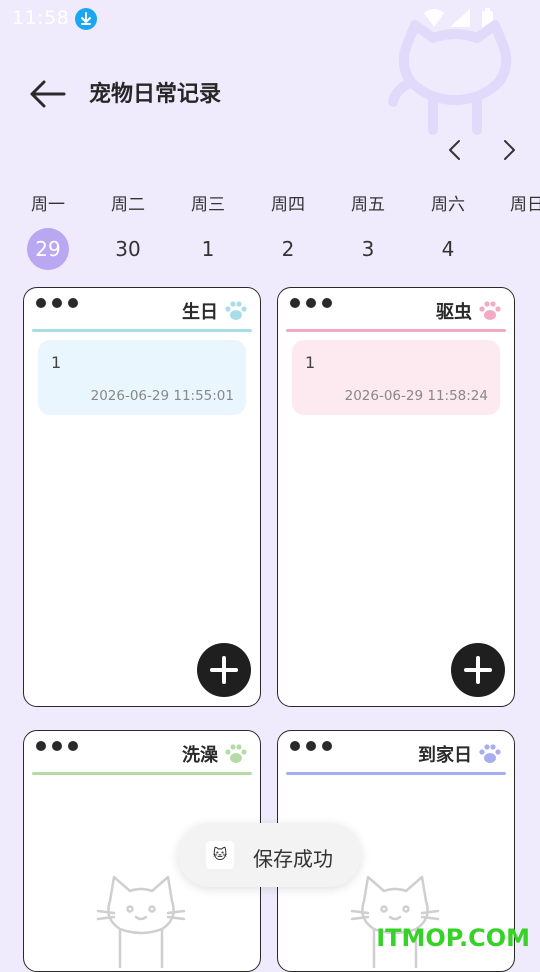 The height and width of the screenshot is (972, 540). Describe the element at coordinates (162, 396) in the screenshot. I see `entry-time: 2026-06-29 11:55:01` at that location.